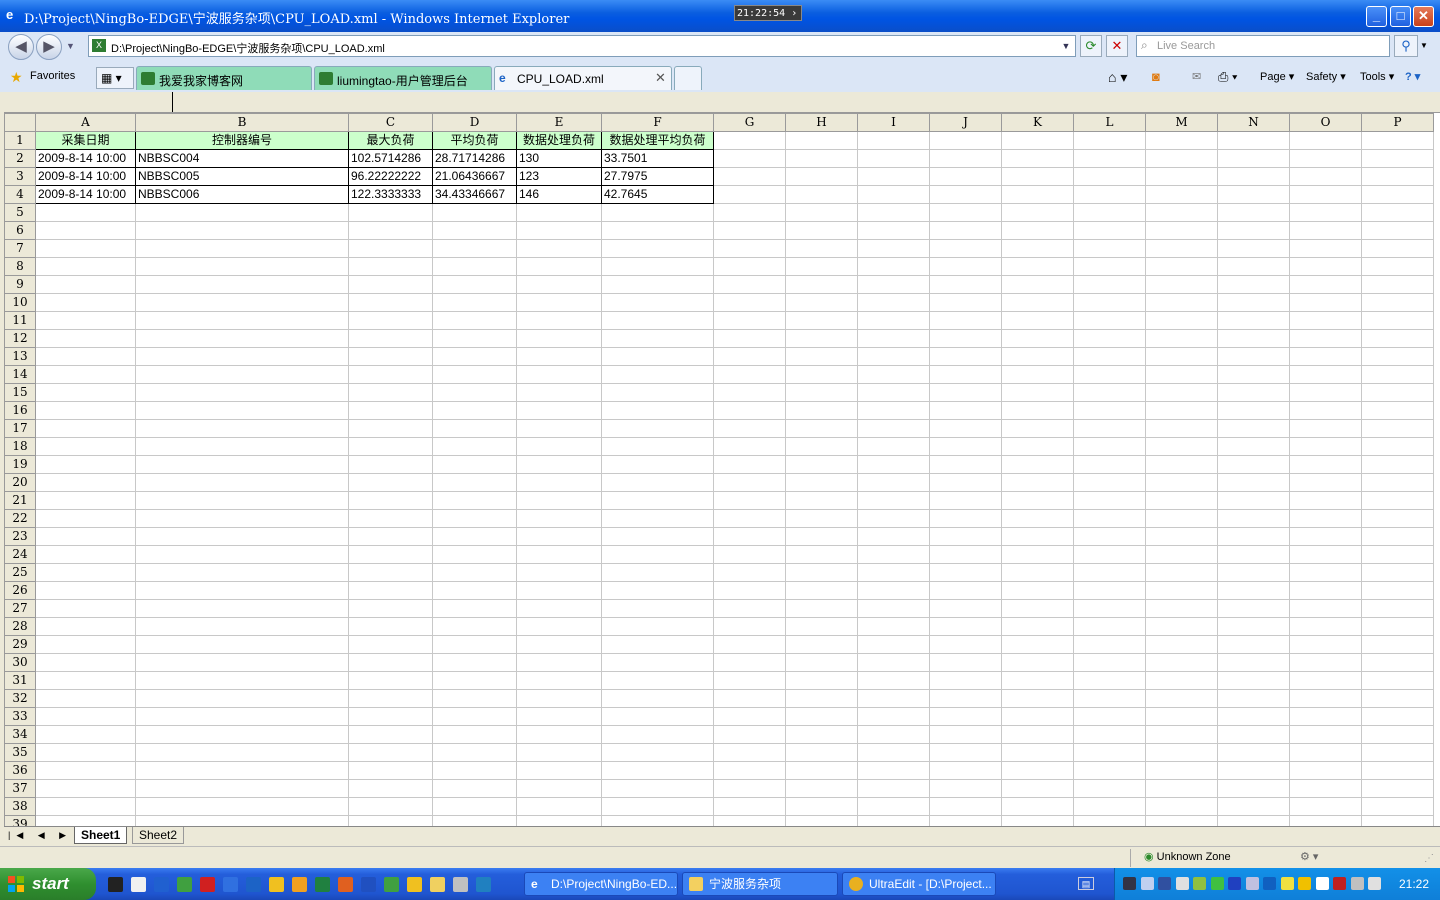 The image size is (1440, 900). What do you see at coordinates (20, 554) in the screenshot?
I see `row-header: 24` at bounding box center [20, 554].